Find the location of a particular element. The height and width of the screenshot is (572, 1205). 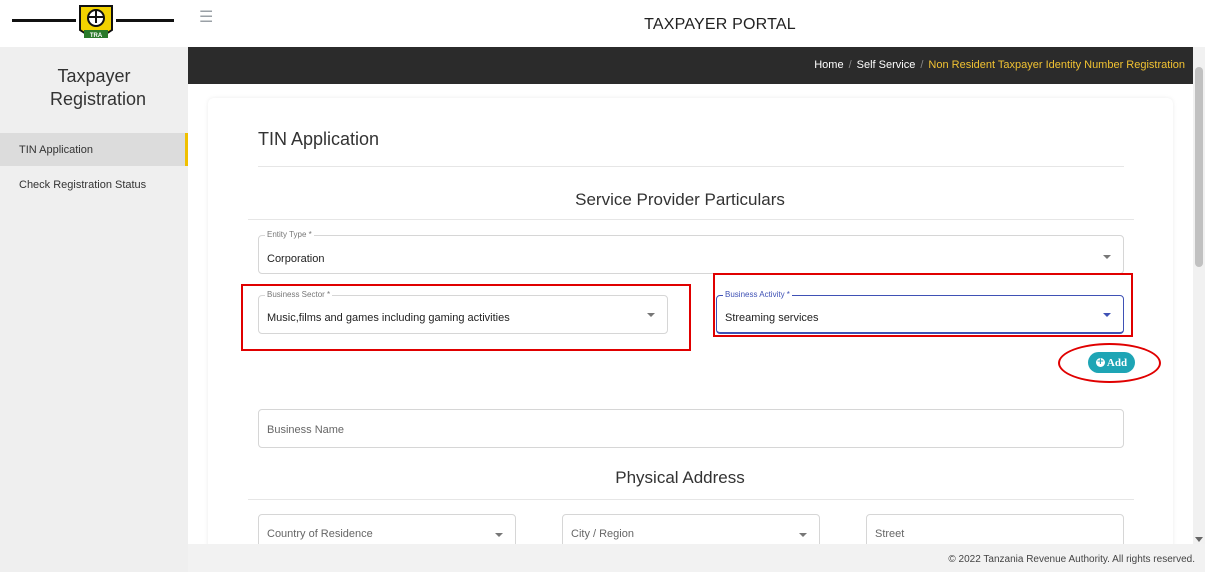

logo-text: TRA is located at coordinates (96, 36).